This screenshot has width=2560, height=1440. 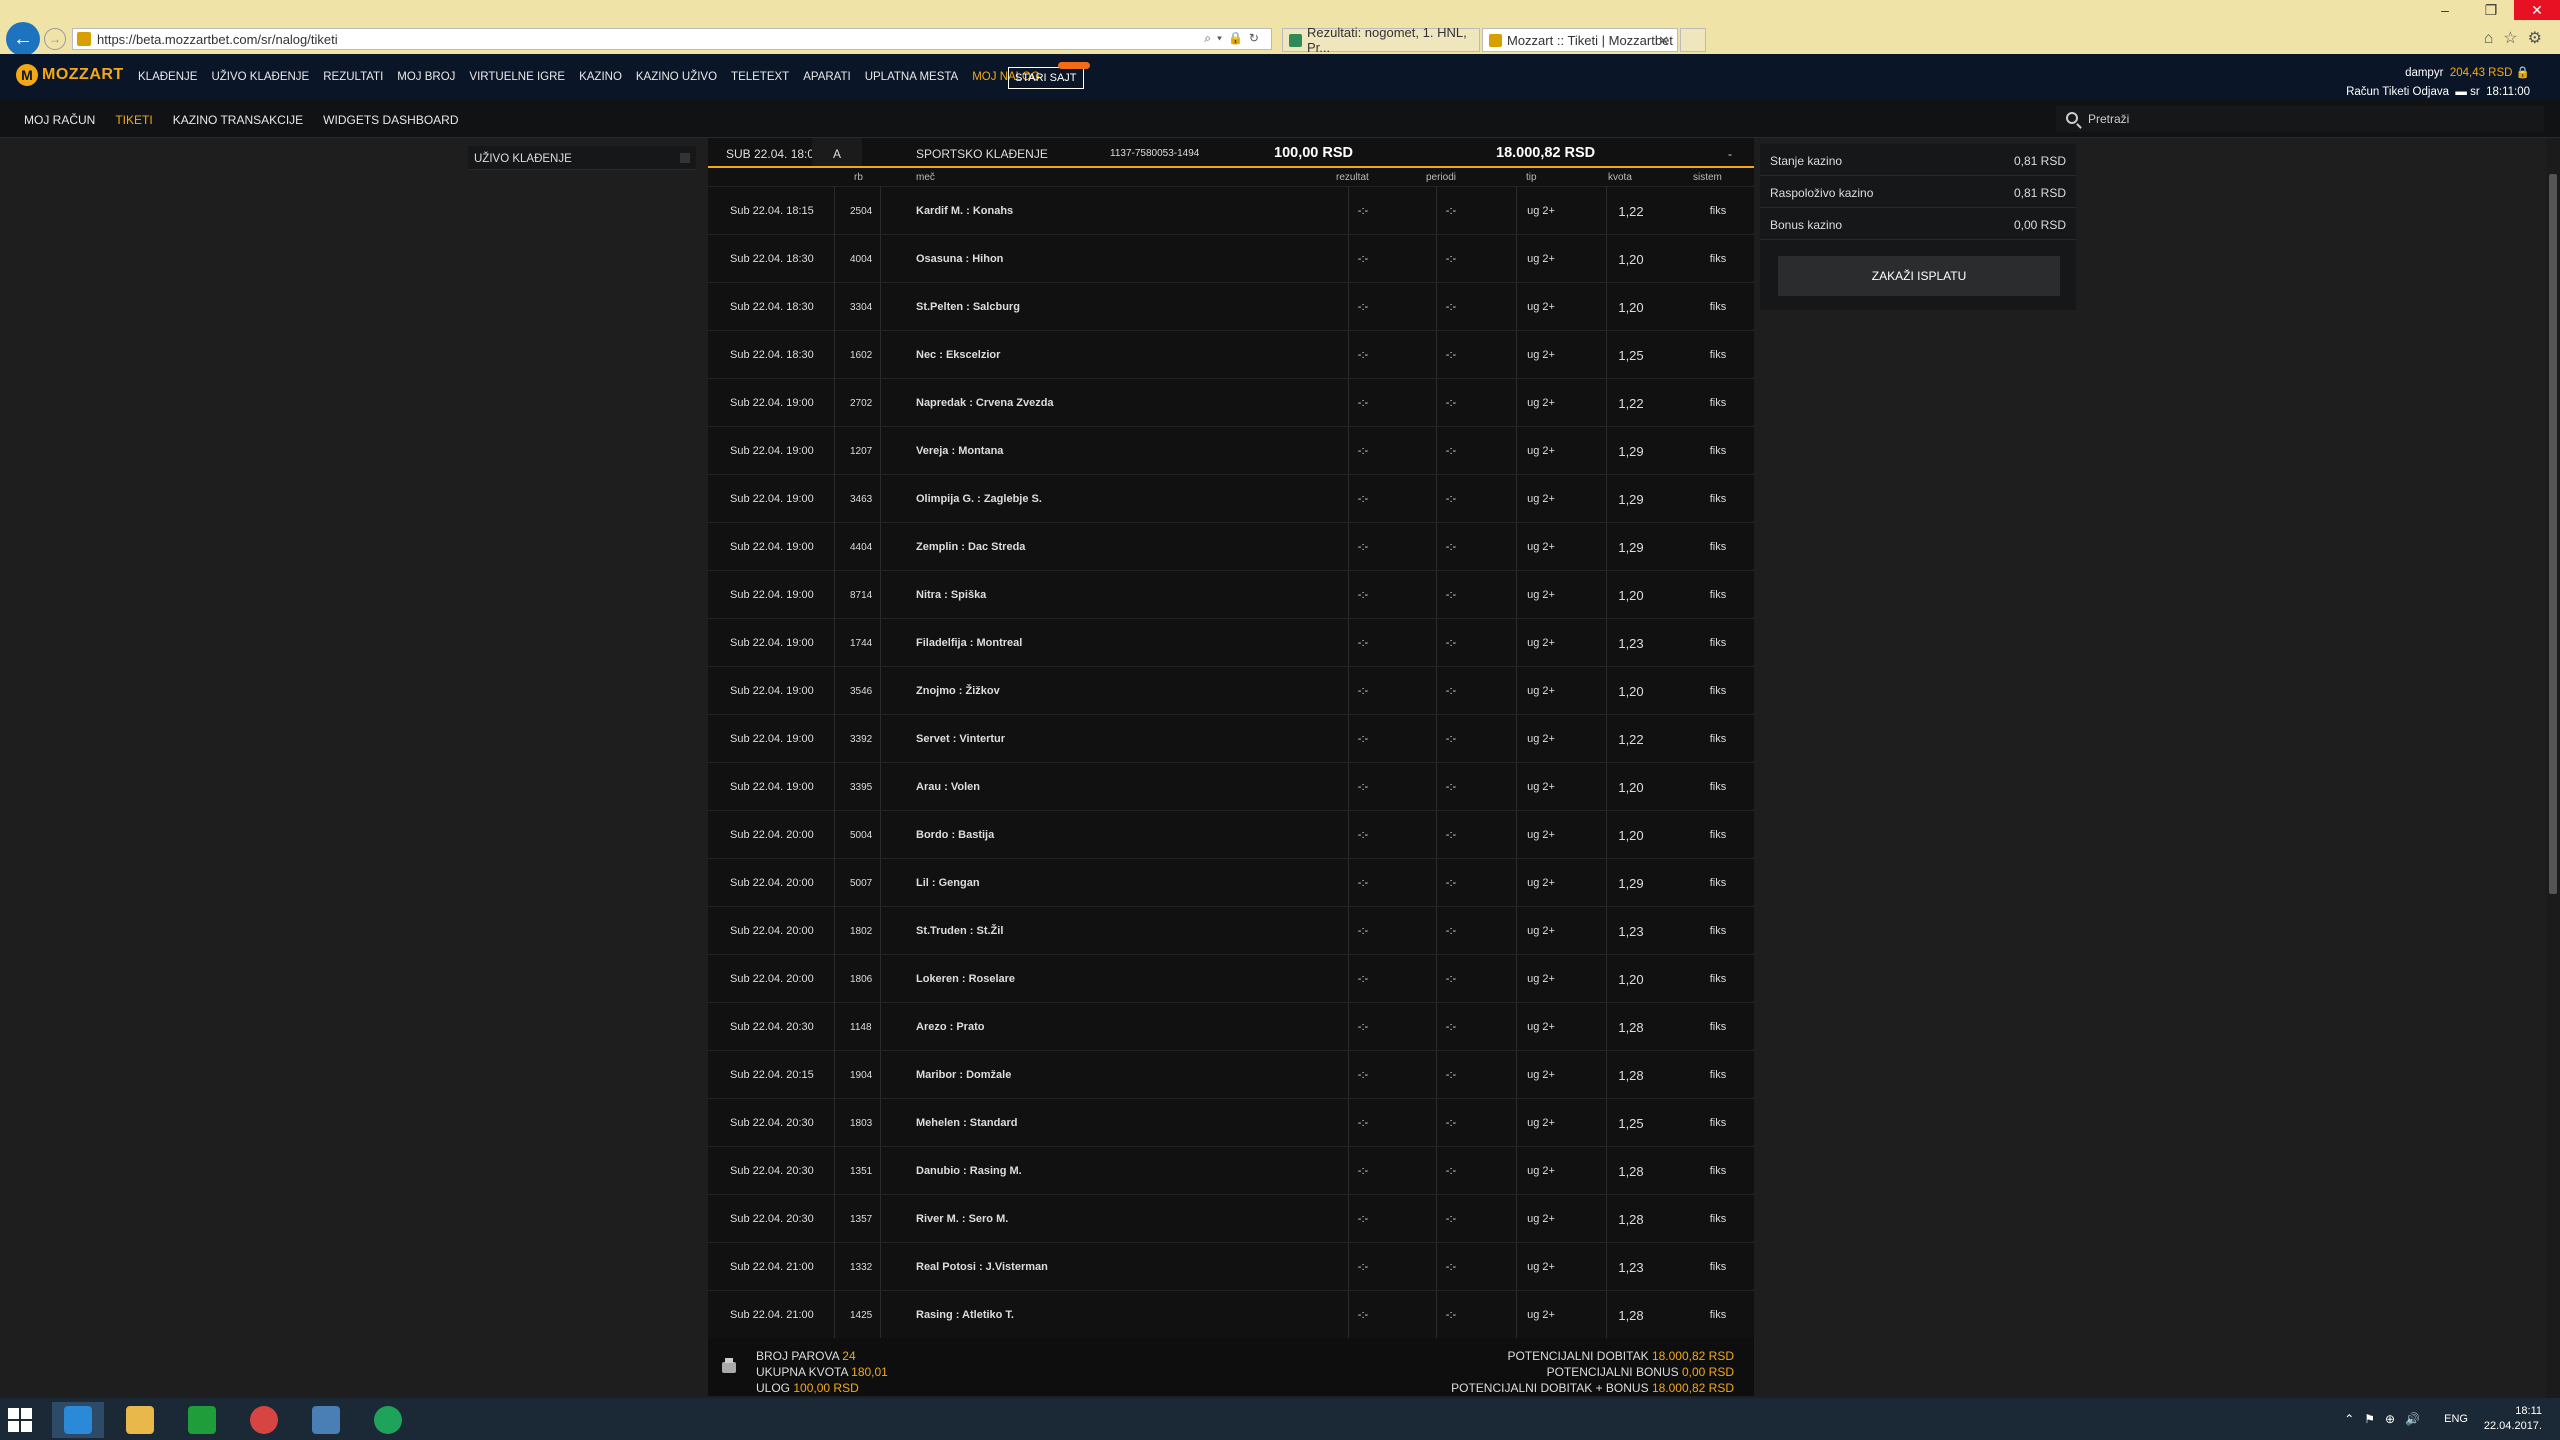 What do you see at coordinates (2553, 534) in the screenshot?
I see `scrollbar-thumb` at bounding box center [2553, 534].